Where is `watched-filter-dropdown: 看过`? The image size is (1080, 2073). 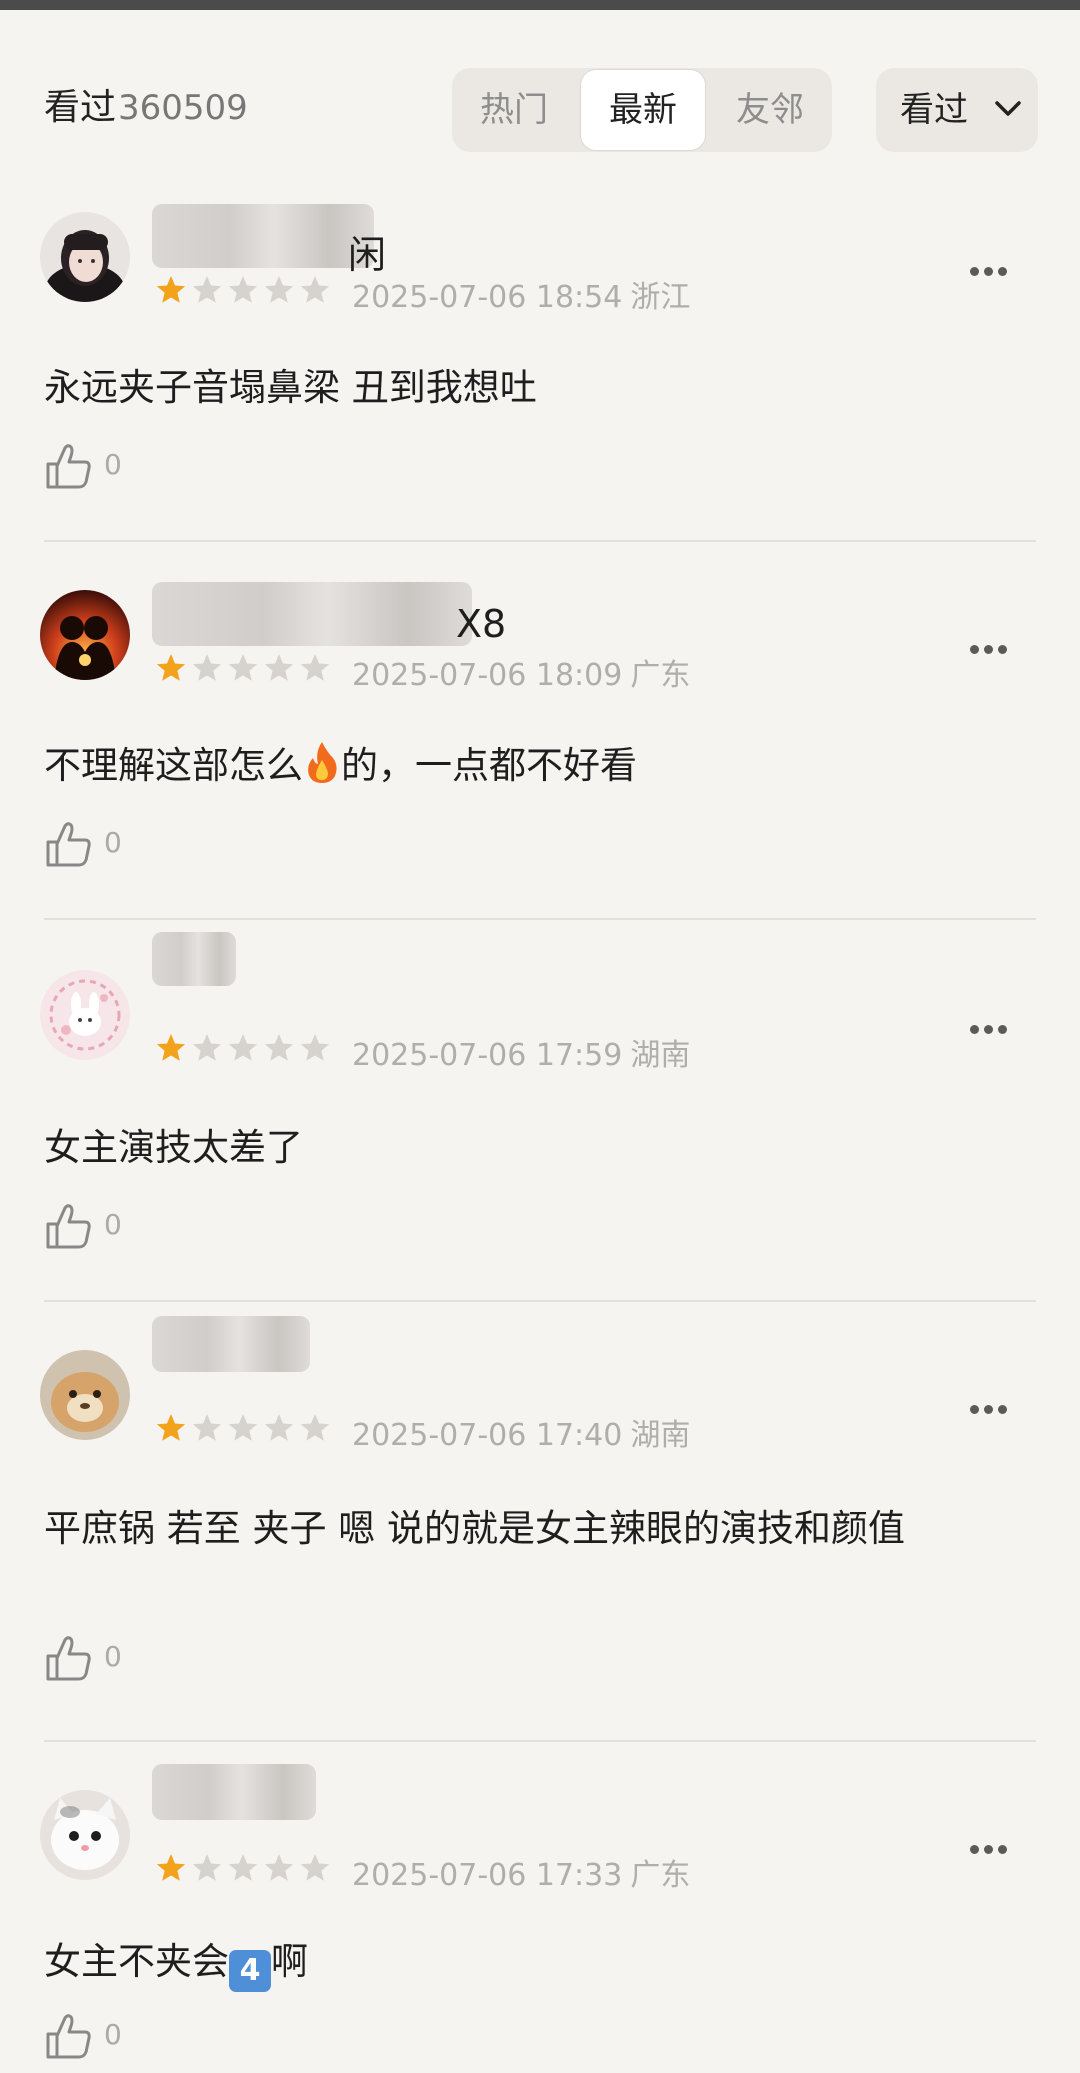
watched-filter-dropdown: 看过 is located at coordinates (957, 110).